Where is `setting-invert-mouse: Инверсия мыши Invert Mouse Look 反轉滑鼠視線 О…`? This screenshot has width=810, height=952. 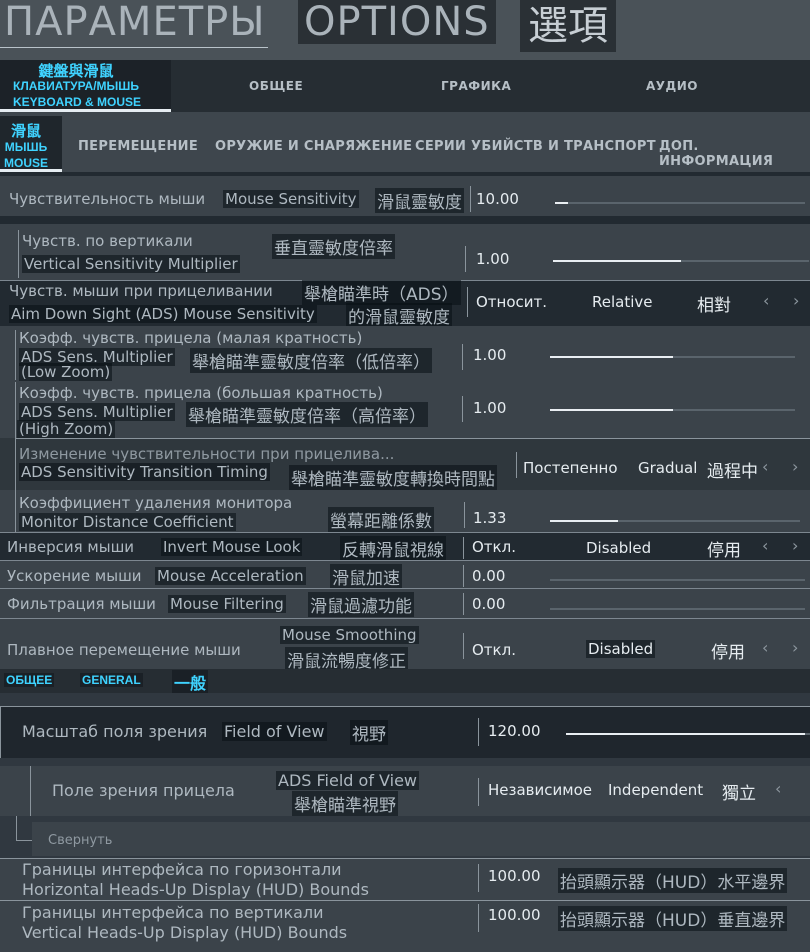 setting-invert-mouse: Инверсия мыши Invert Mouse Look 反轉滑鼠視線 О… is located at coordinates (405, 546).